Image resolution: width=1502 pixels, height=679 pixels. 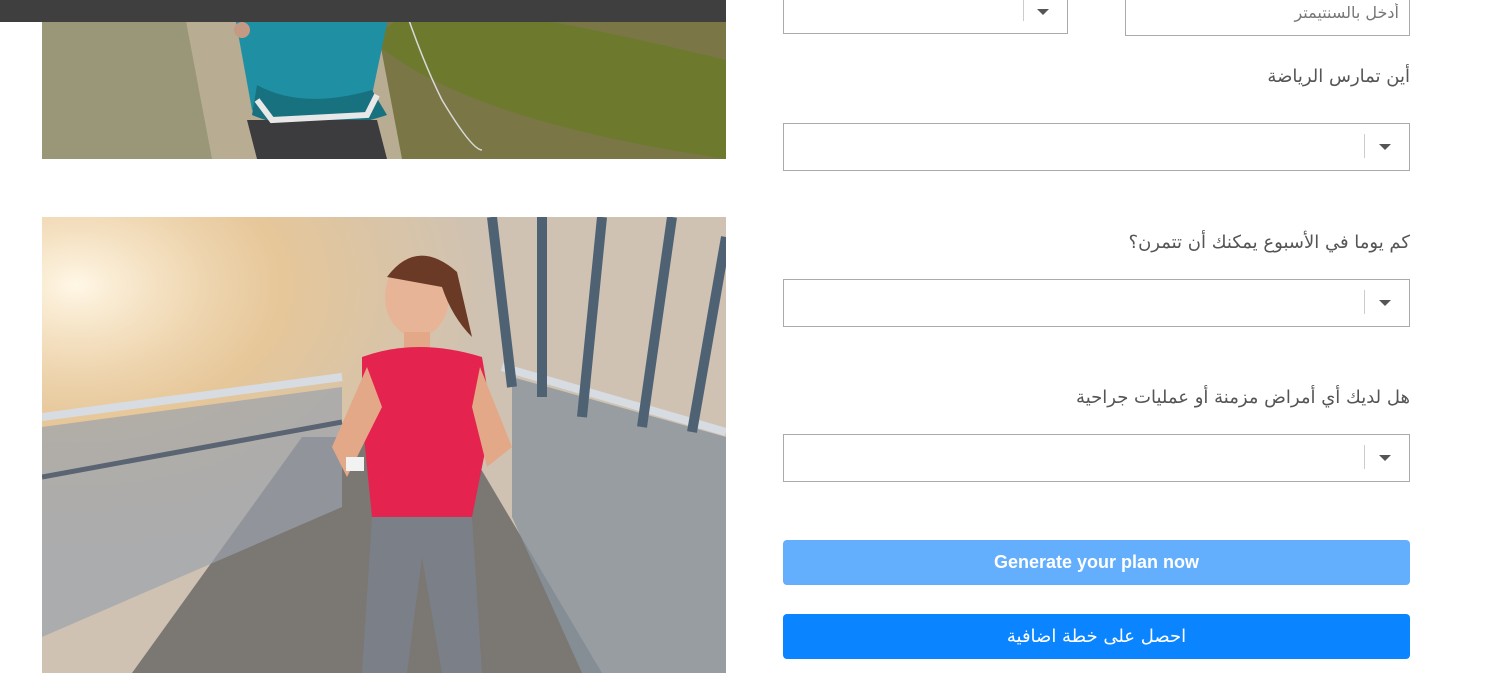 I want to click on height-field, so click(x=1267, y=17).